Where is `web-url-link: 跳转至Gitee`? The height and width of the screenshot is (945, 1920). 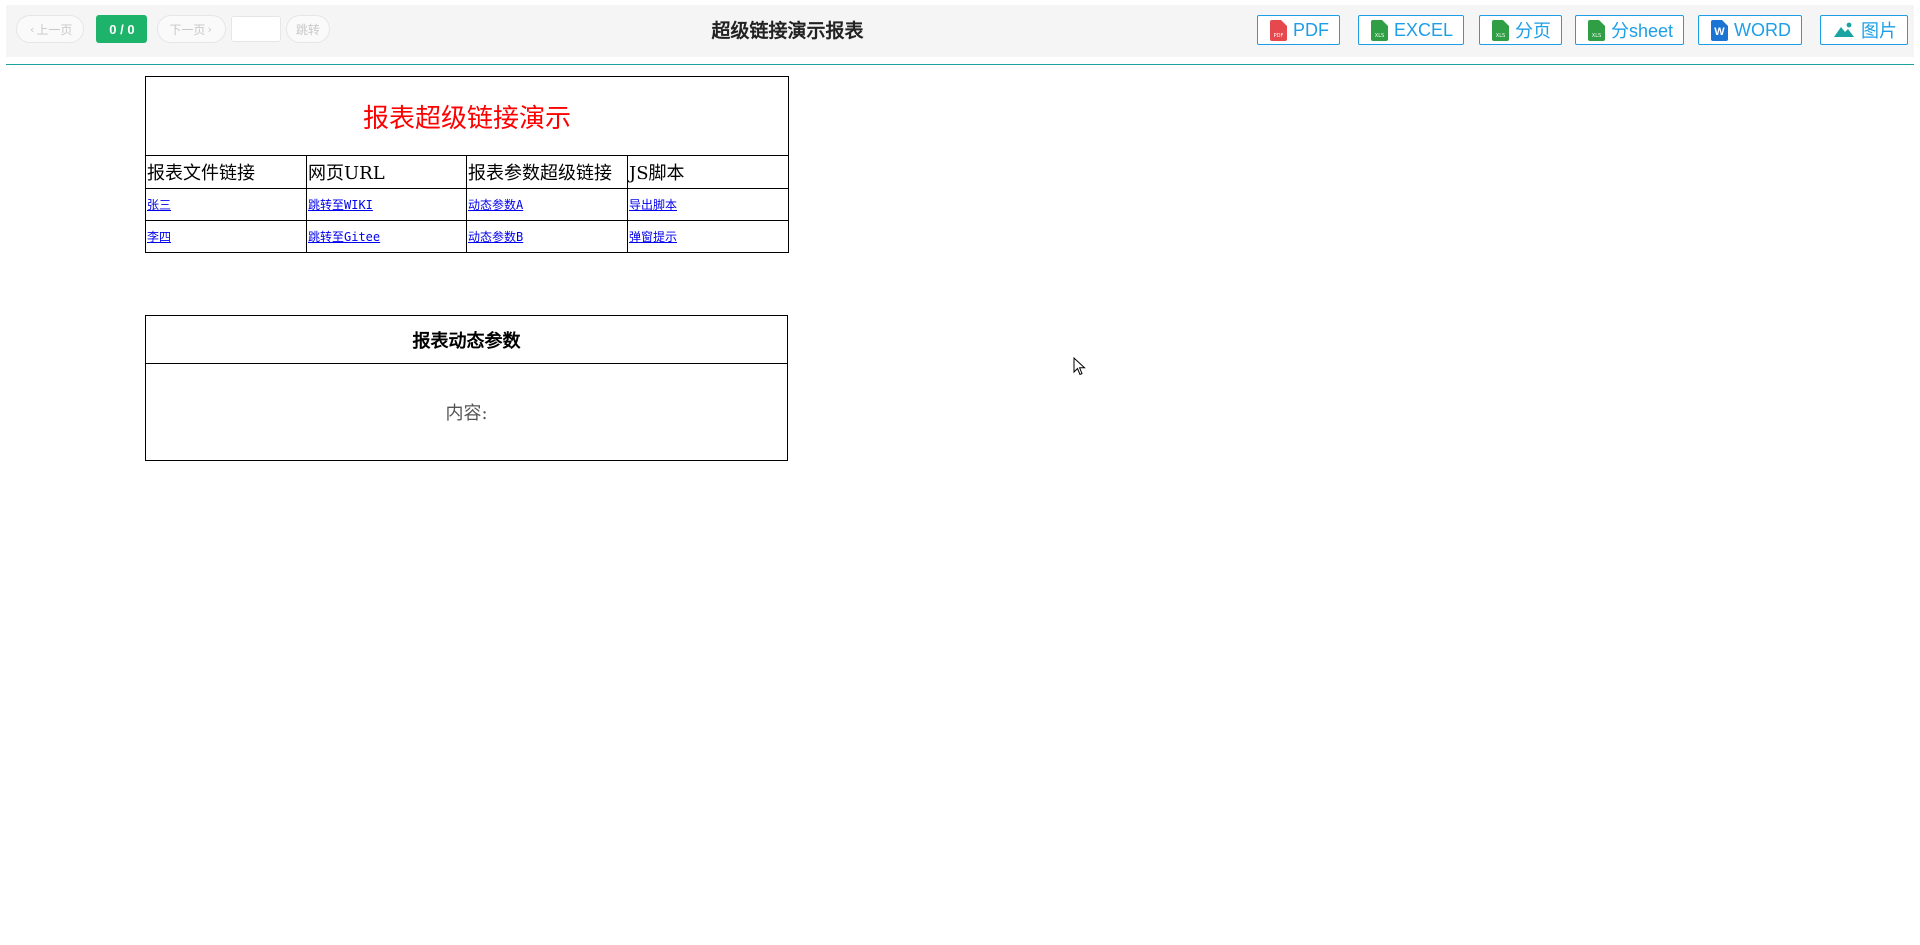
web-url-link: 跳转至Gitee is located at coordinates (344, 237).